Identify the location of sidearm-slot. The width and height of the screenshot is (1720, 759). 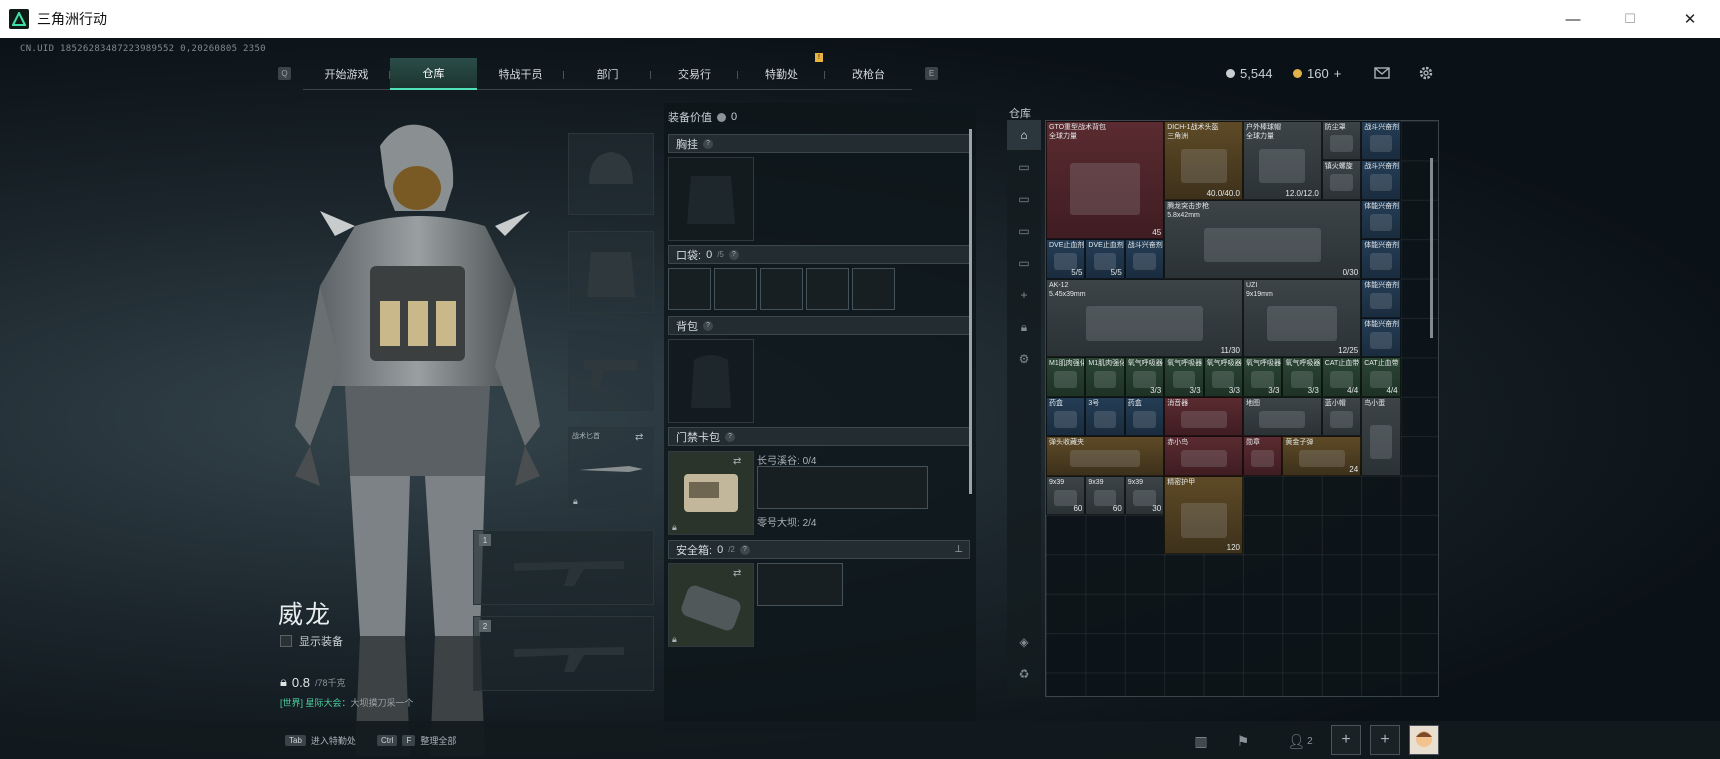
(611, 370).